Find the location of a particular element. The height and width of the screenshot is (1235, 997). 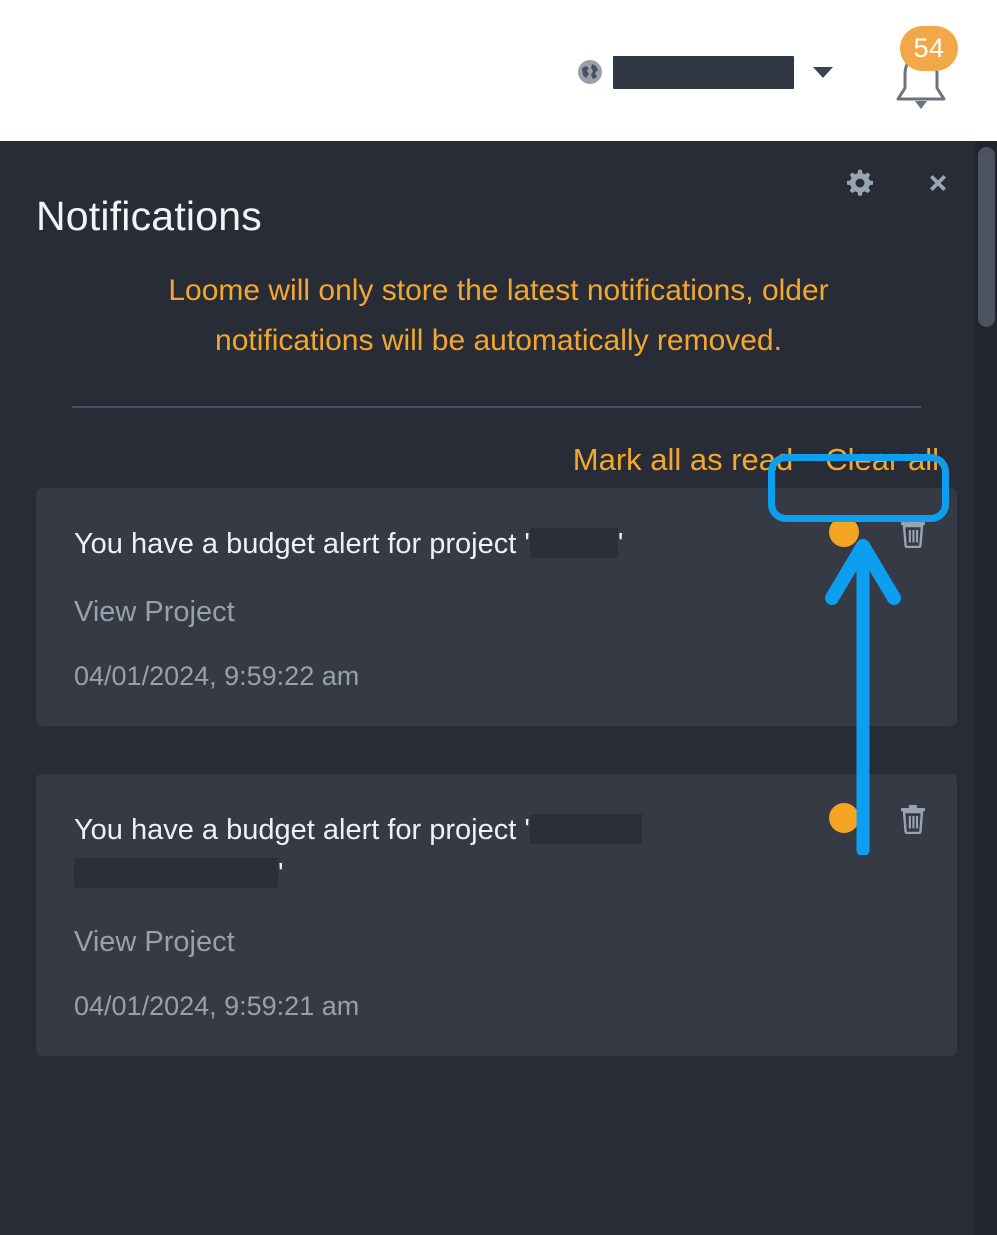

top-bar-controls: 54 is located at coordinates (767, 72).